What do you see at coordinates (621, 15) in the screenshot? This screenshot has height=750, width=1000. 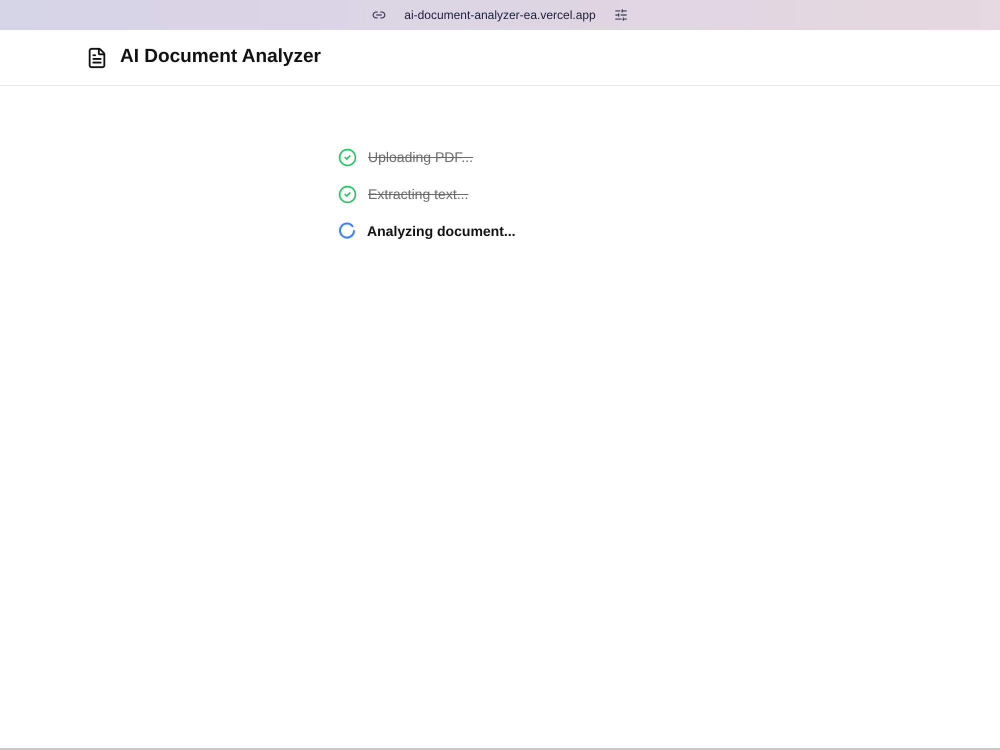 I see `sliders-icon` at bounding box center [621, 15].